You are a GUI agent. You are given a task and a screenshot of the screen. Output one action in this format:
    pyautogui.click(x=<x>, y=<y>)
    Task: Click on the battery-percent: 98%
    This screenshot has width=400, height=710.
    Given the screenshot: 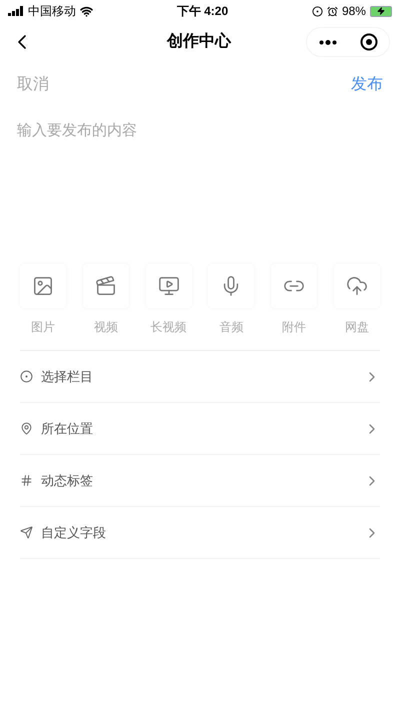 What is the action you would take?
    pyautogui.click(x=354, y=11)
    